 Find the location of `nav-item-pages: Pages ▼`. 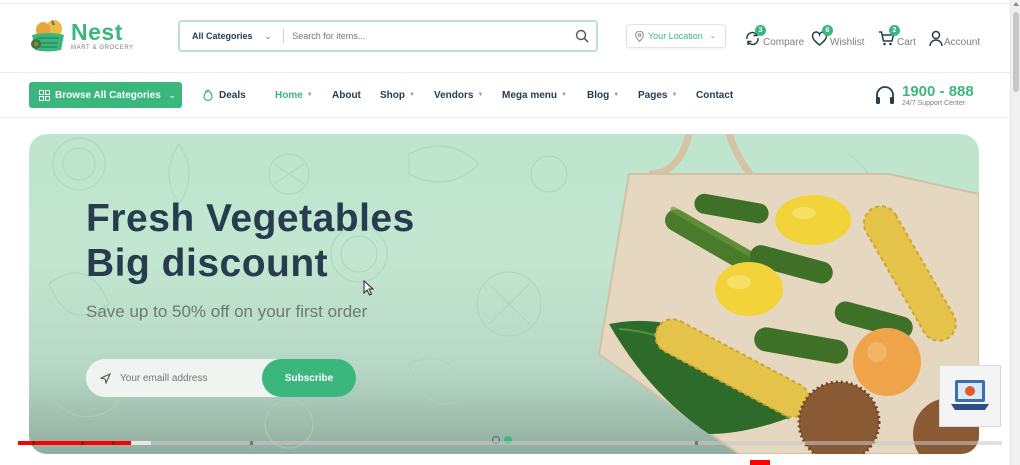

nav-item-pages: Pages ▼ is located at coordinates (657, 95).